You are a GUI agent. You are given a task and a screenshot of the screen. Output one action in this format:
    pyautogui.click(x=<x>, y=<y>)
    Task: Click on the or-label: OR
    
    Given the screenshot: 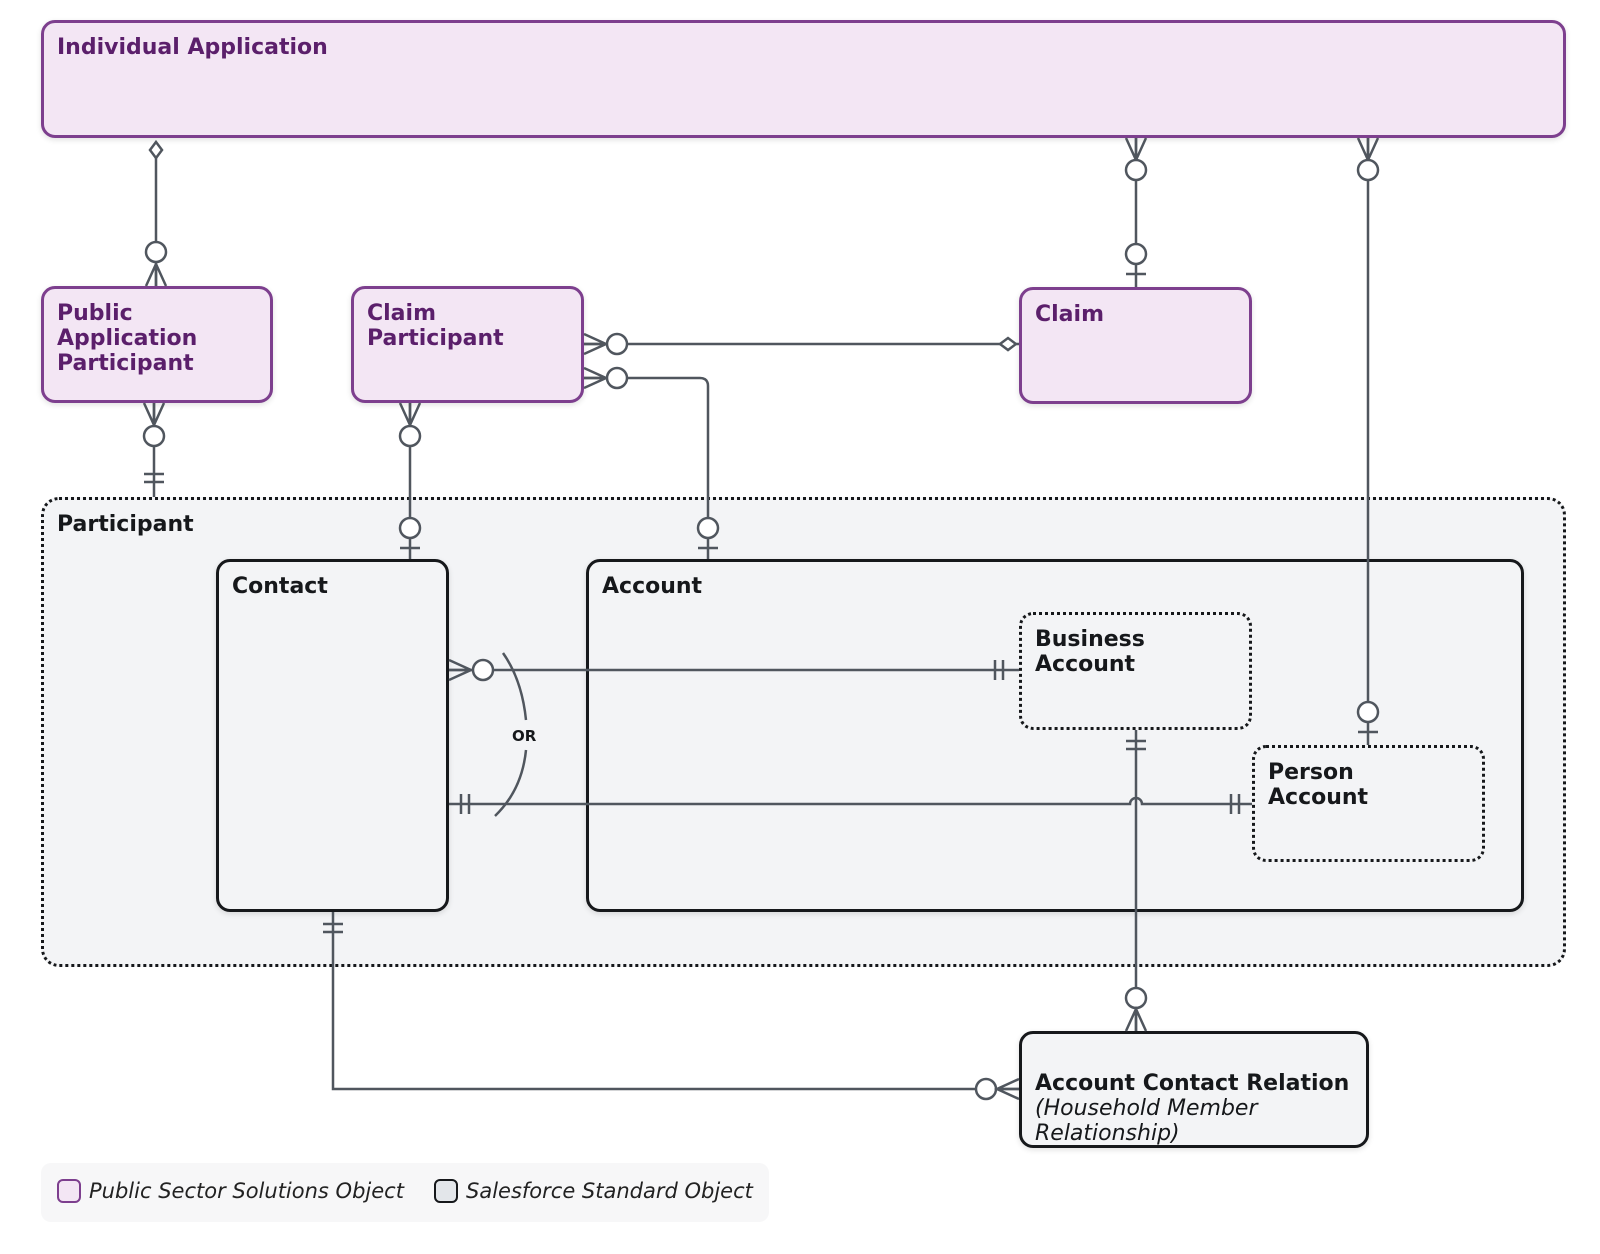 What is the action you would take?
    pyautogui.click(x=524, y=736)
    